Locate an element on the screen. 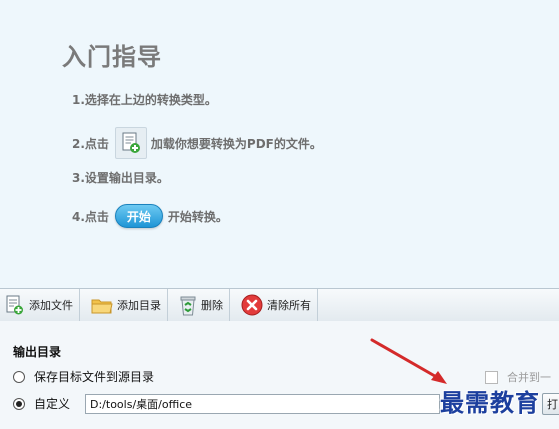 The width and height of the screenshot is (559, 429). annotation-arrow is located at coordinates (408, 361).